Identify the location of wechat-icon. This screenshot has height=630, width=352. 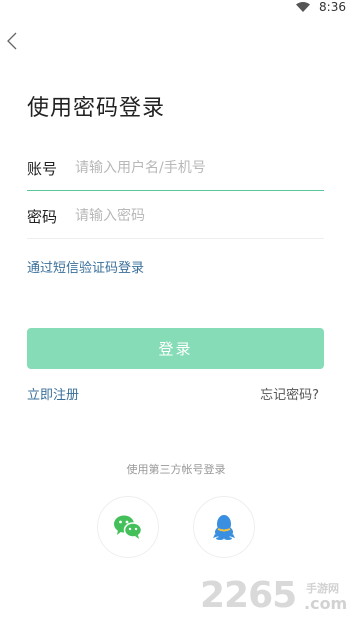
(128, 527).